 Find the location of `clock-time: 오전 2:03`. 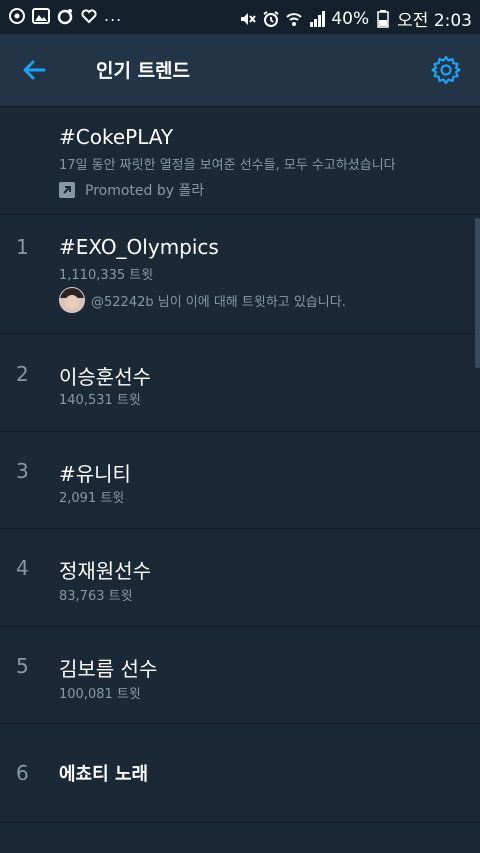

clock-time: 오전 2:03 is located at coordinates (434, 21).